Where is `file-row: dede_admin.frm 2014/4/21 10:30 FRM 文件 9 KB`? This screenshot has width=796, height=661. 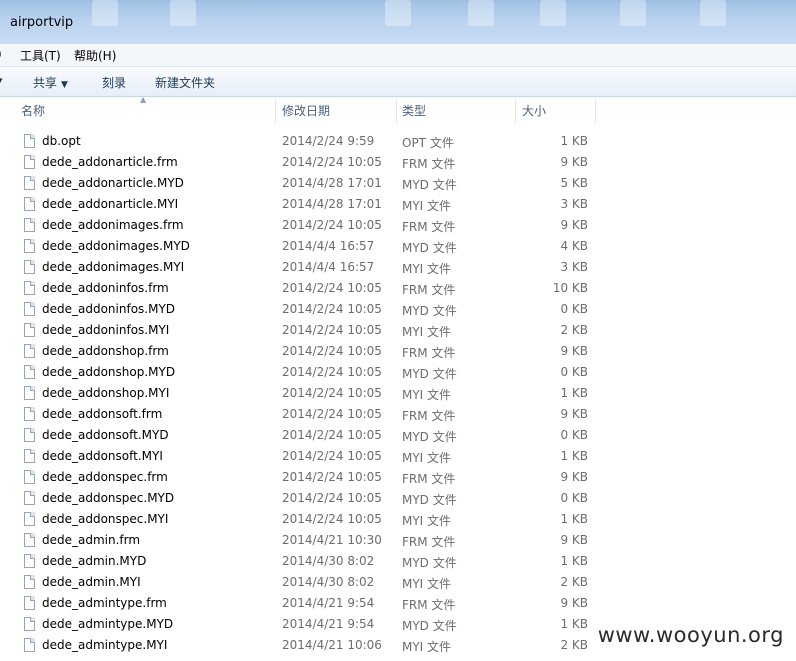
file-row: dede_admin.frm 2014/4/21 10:30 FRM 文件 9 KB is located at coordinates (398, 540).